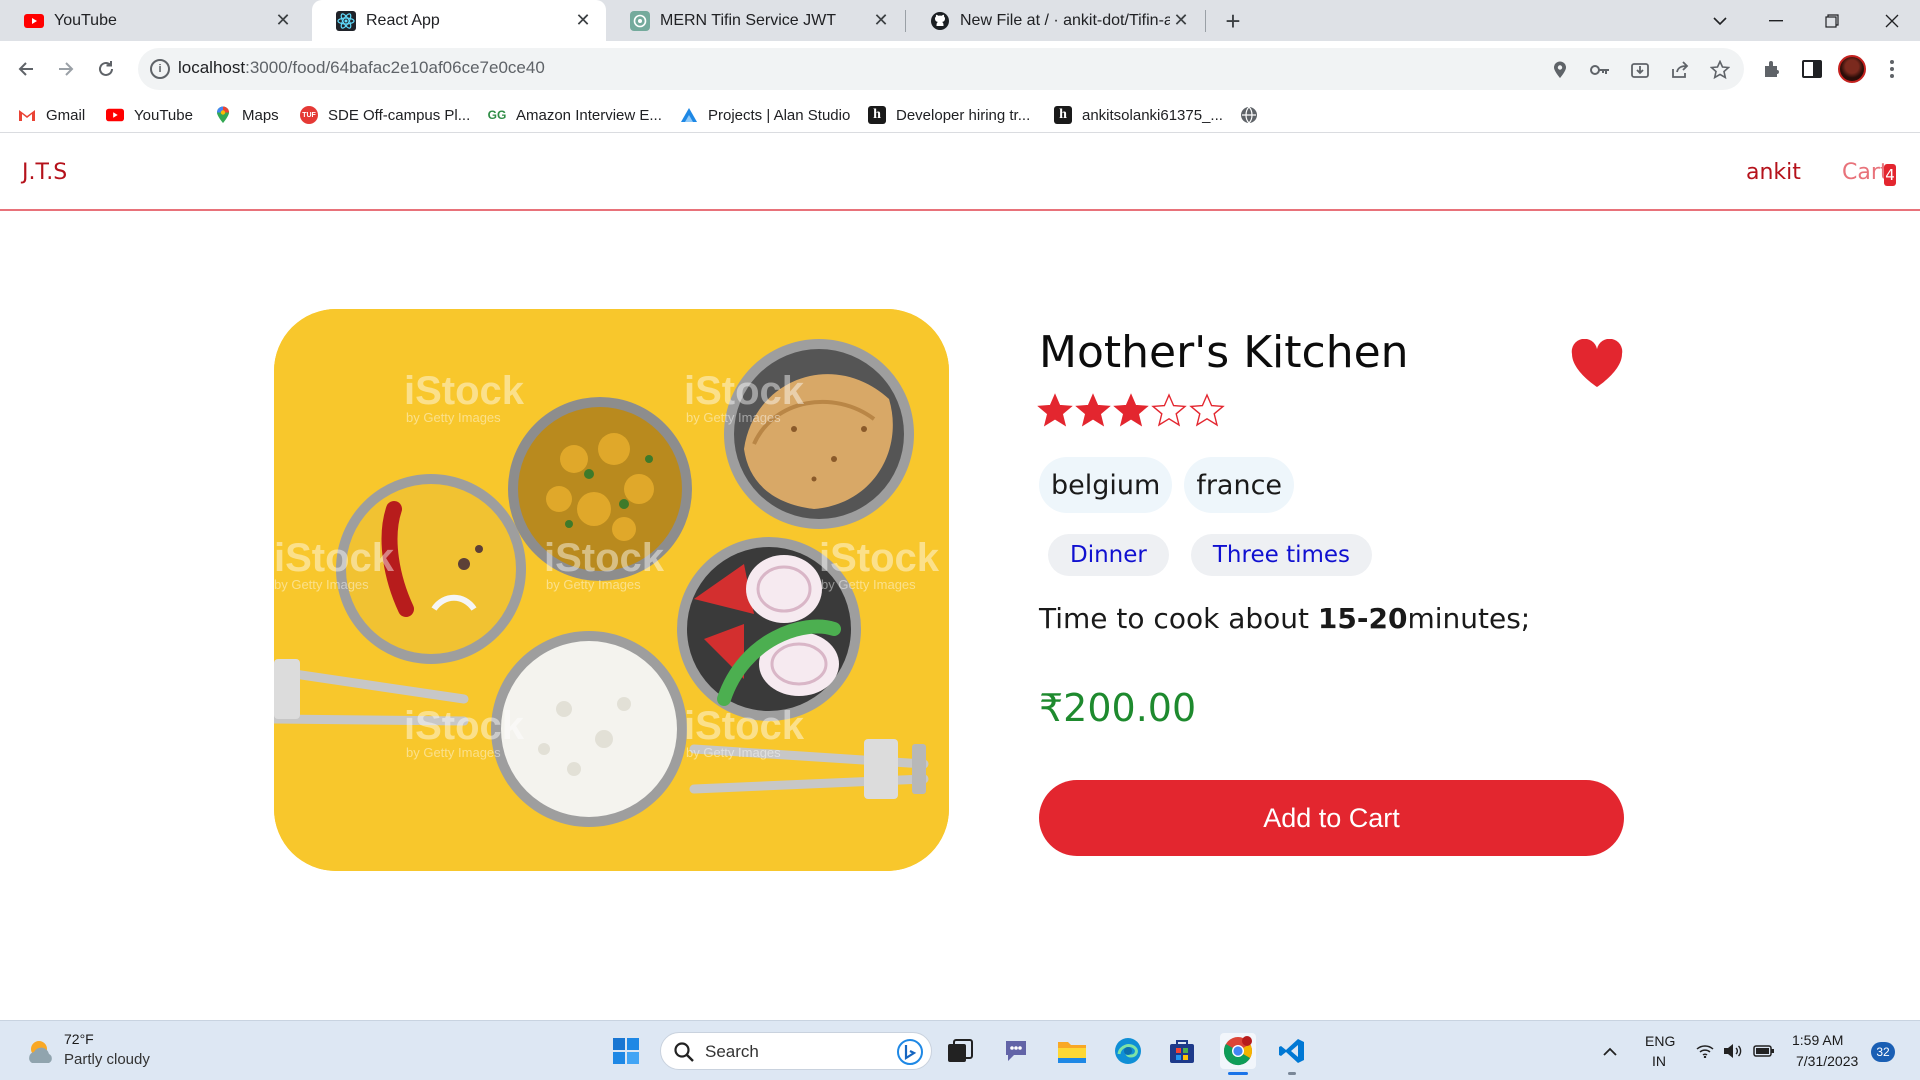 This screenshot has width=1920, height=1080. What do you see at coordinates (689, 115) in the screenshot?
I see `alan-icon` at bounding box center [689, 115].